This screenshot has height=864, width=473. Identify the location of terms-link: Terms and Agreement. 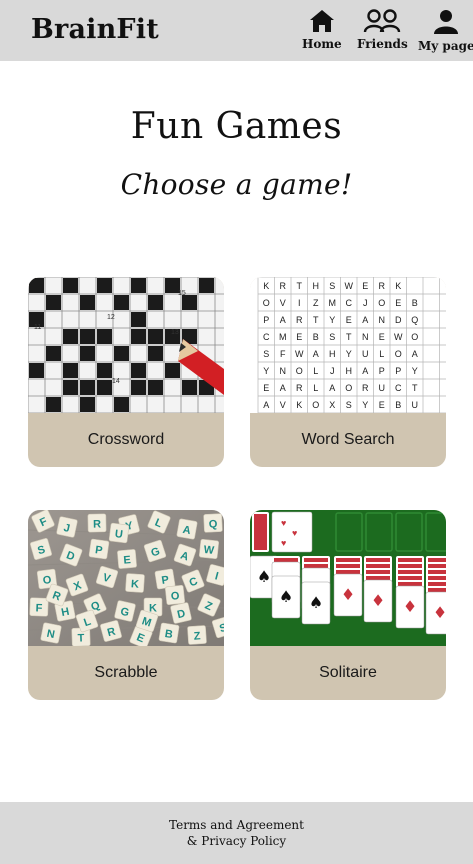
(236, 825).